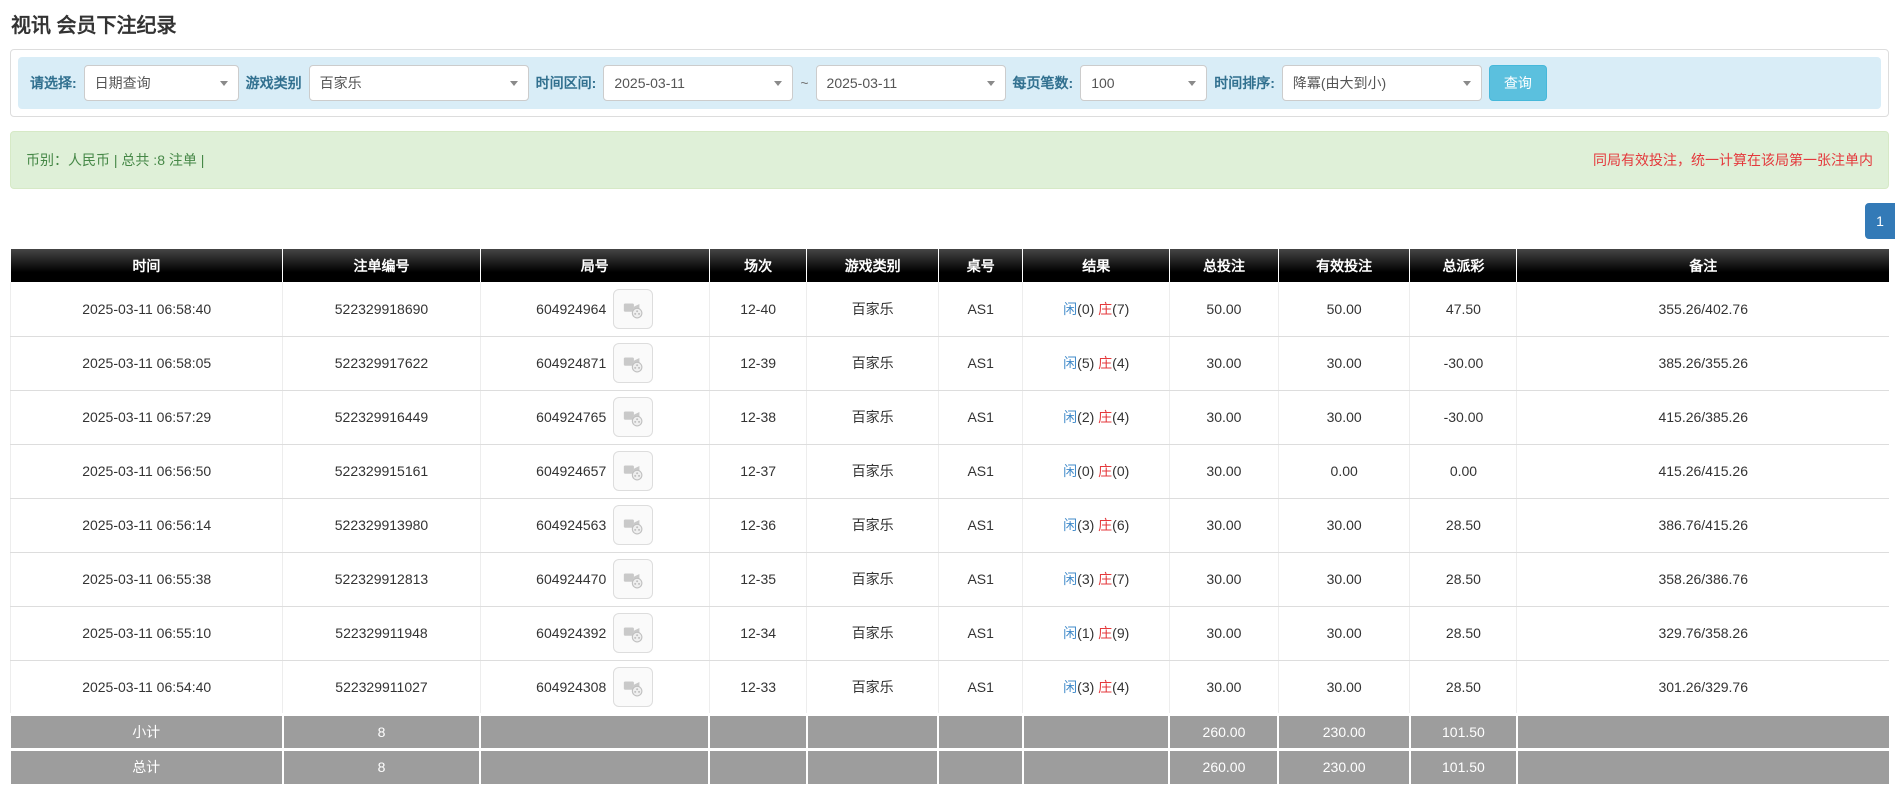  What do you see at coordinates (1096, 417) in the screenshot?
I see `cell-result: 闲(2) 庄(4)` at bounding box center [1096, 417].